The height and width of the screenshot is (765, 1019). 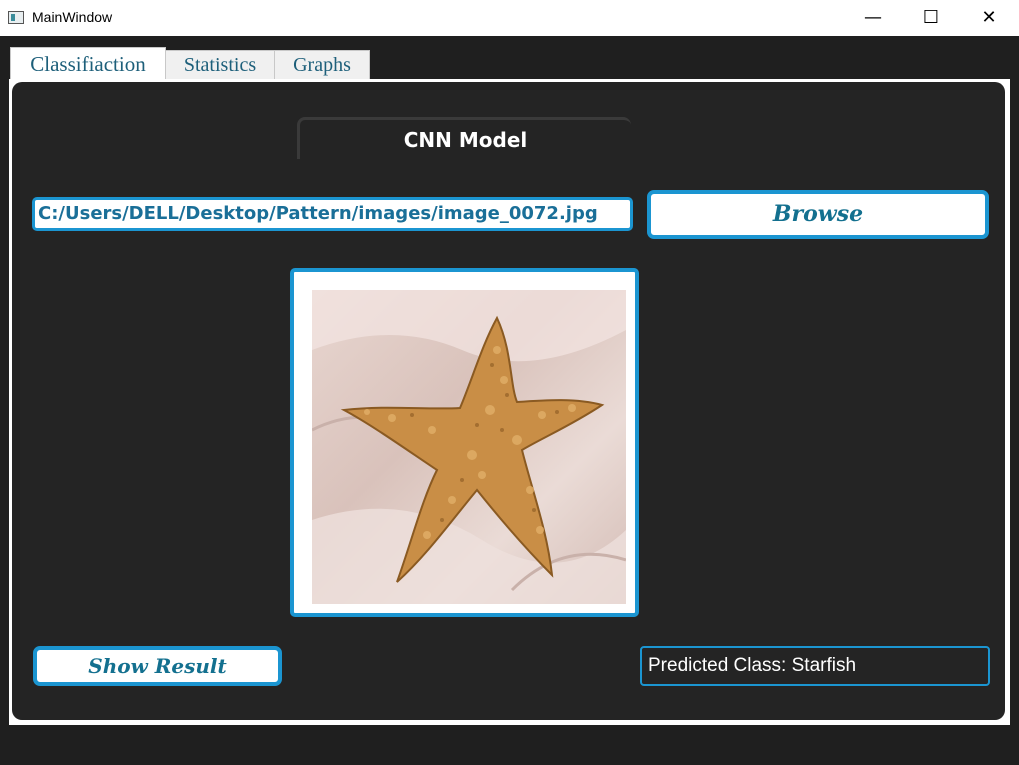 What do you see at coordinates (931, 18) in the screenshot?
I see `maximize-button: ☐` at bounding box center [931, 18].